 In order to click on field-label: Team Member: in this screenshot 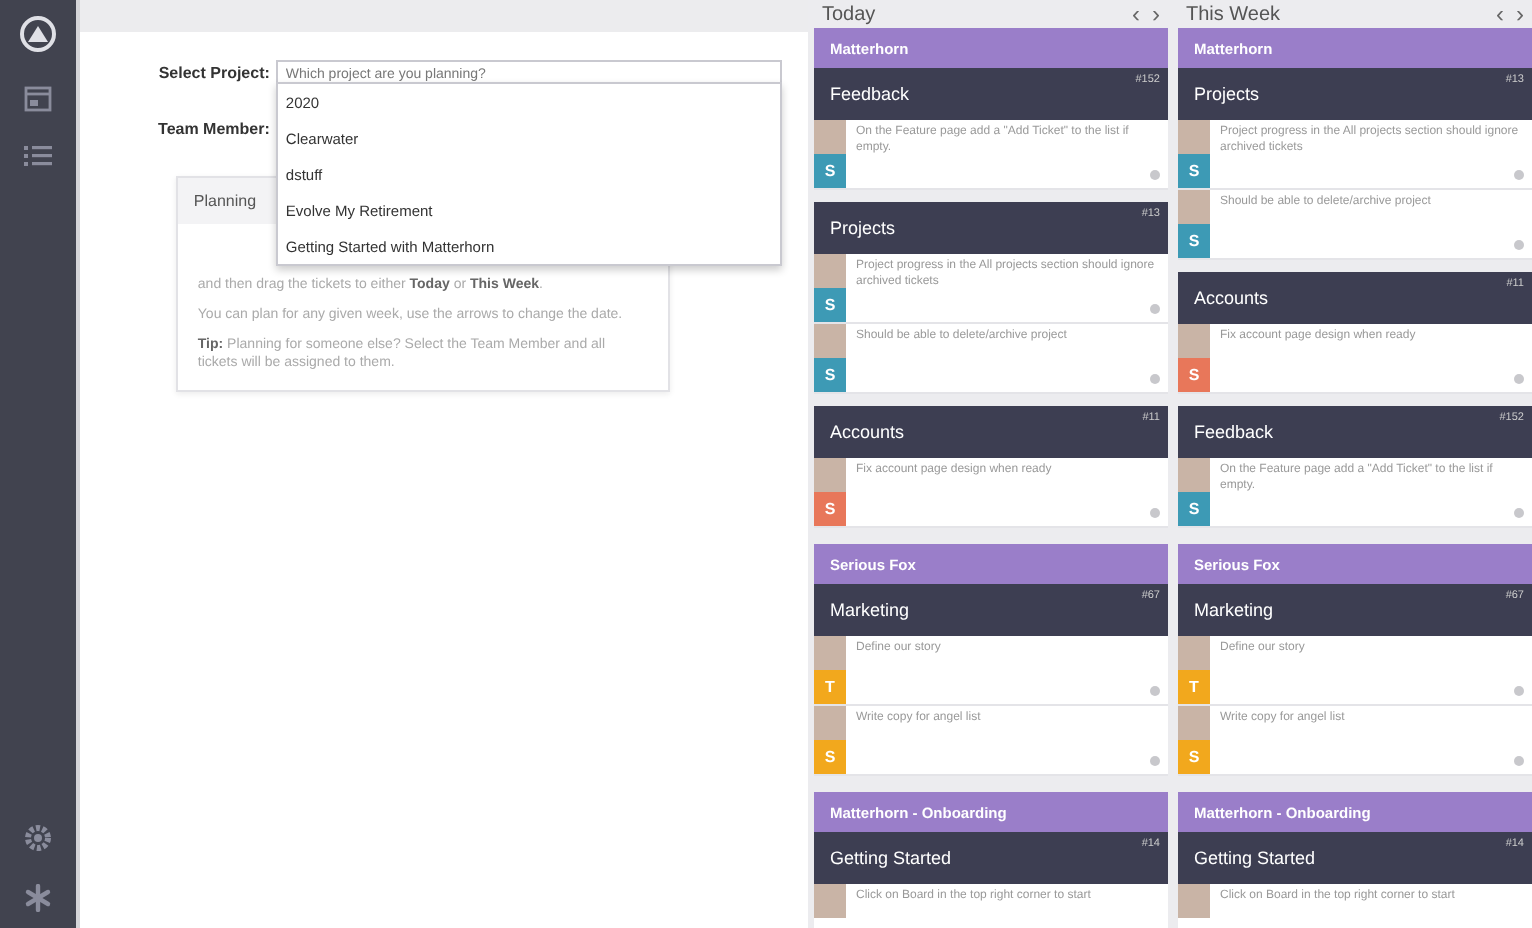, I will do `click(214, 128)`.